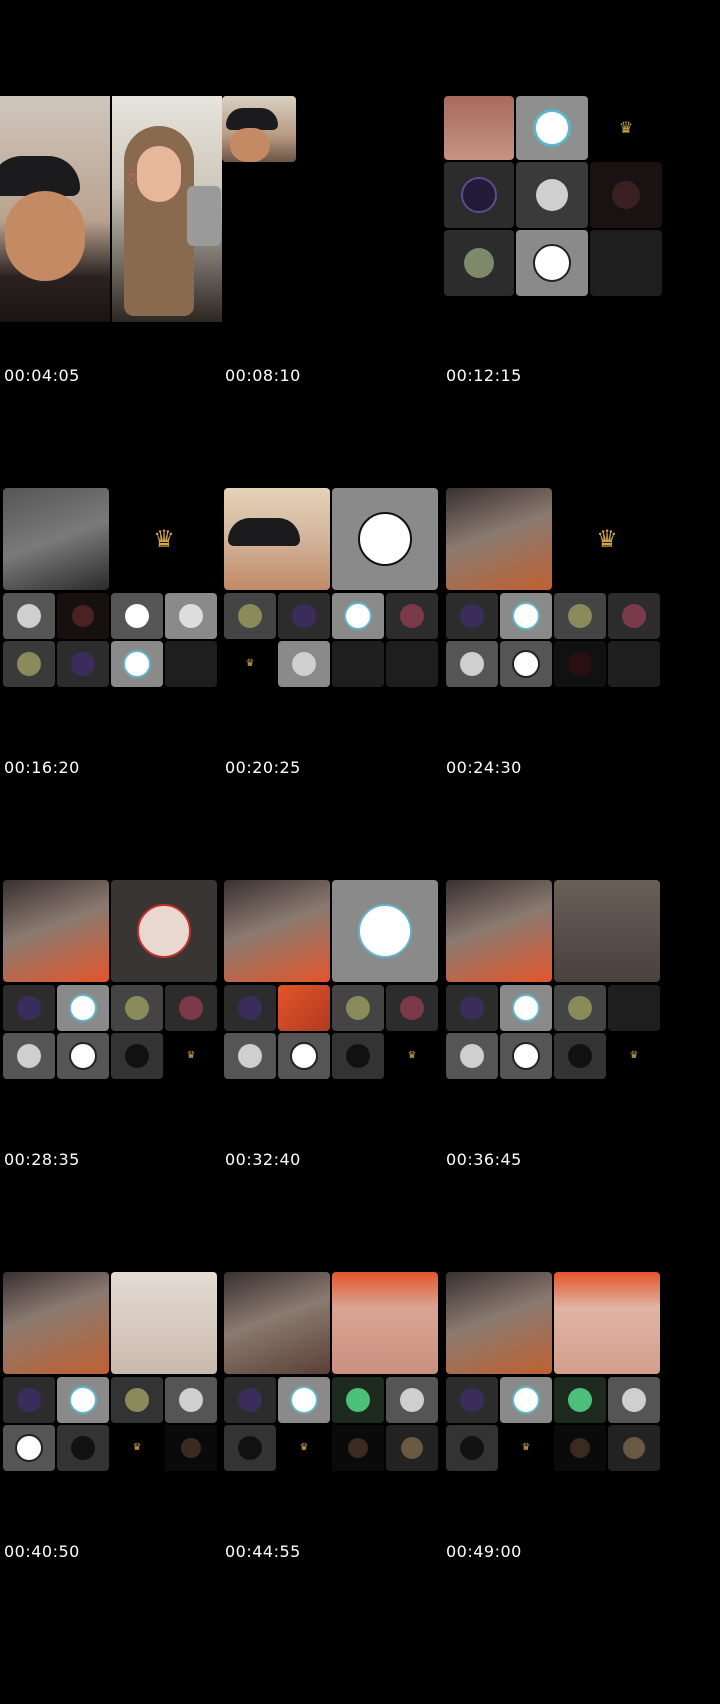  Describe the element at coordinates (263, 767) in the screenshot. I see `timestamp: 00:20:25` at that location.